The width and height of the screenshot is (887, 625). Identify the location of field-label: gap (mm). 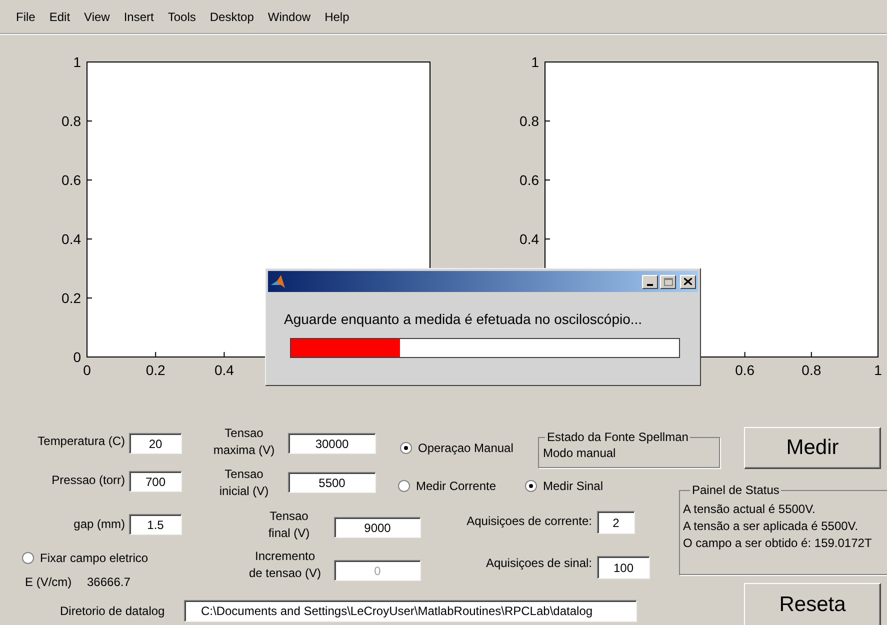
(98, 524).